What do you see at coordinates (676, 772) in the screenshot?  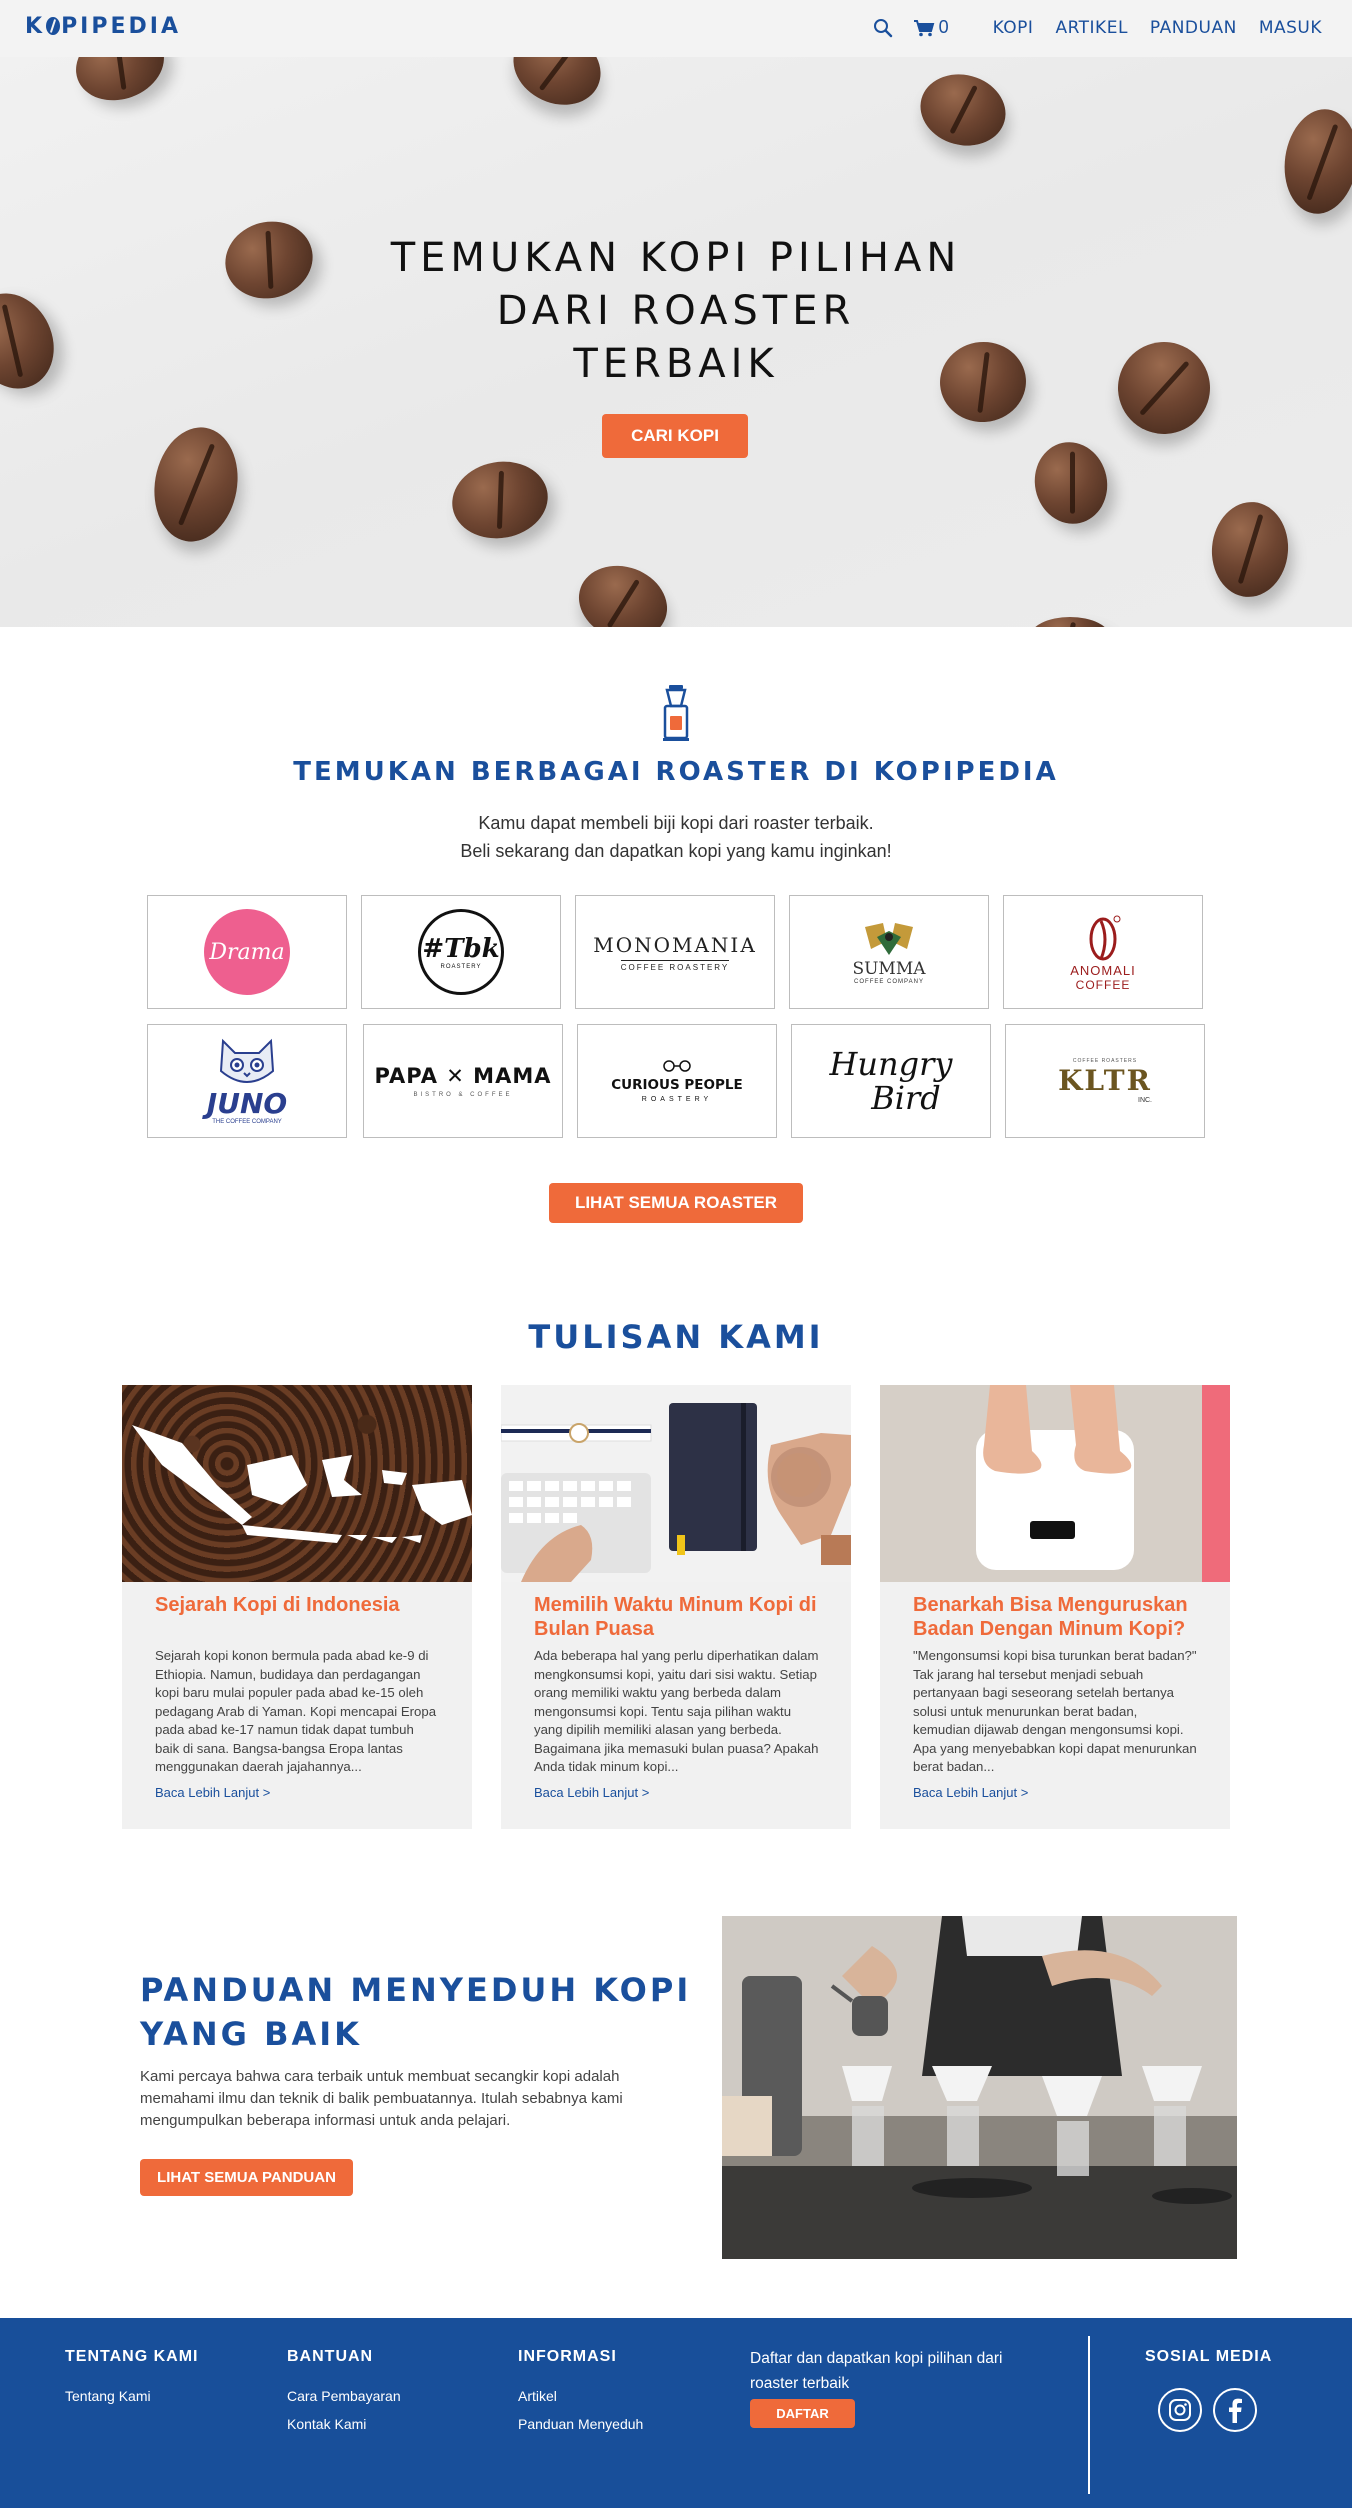 I see `roasters-section-title: TEMUKAN BERBAGAI ROASTER DI KOPIPEDIA` at bounding box center [676, 772].